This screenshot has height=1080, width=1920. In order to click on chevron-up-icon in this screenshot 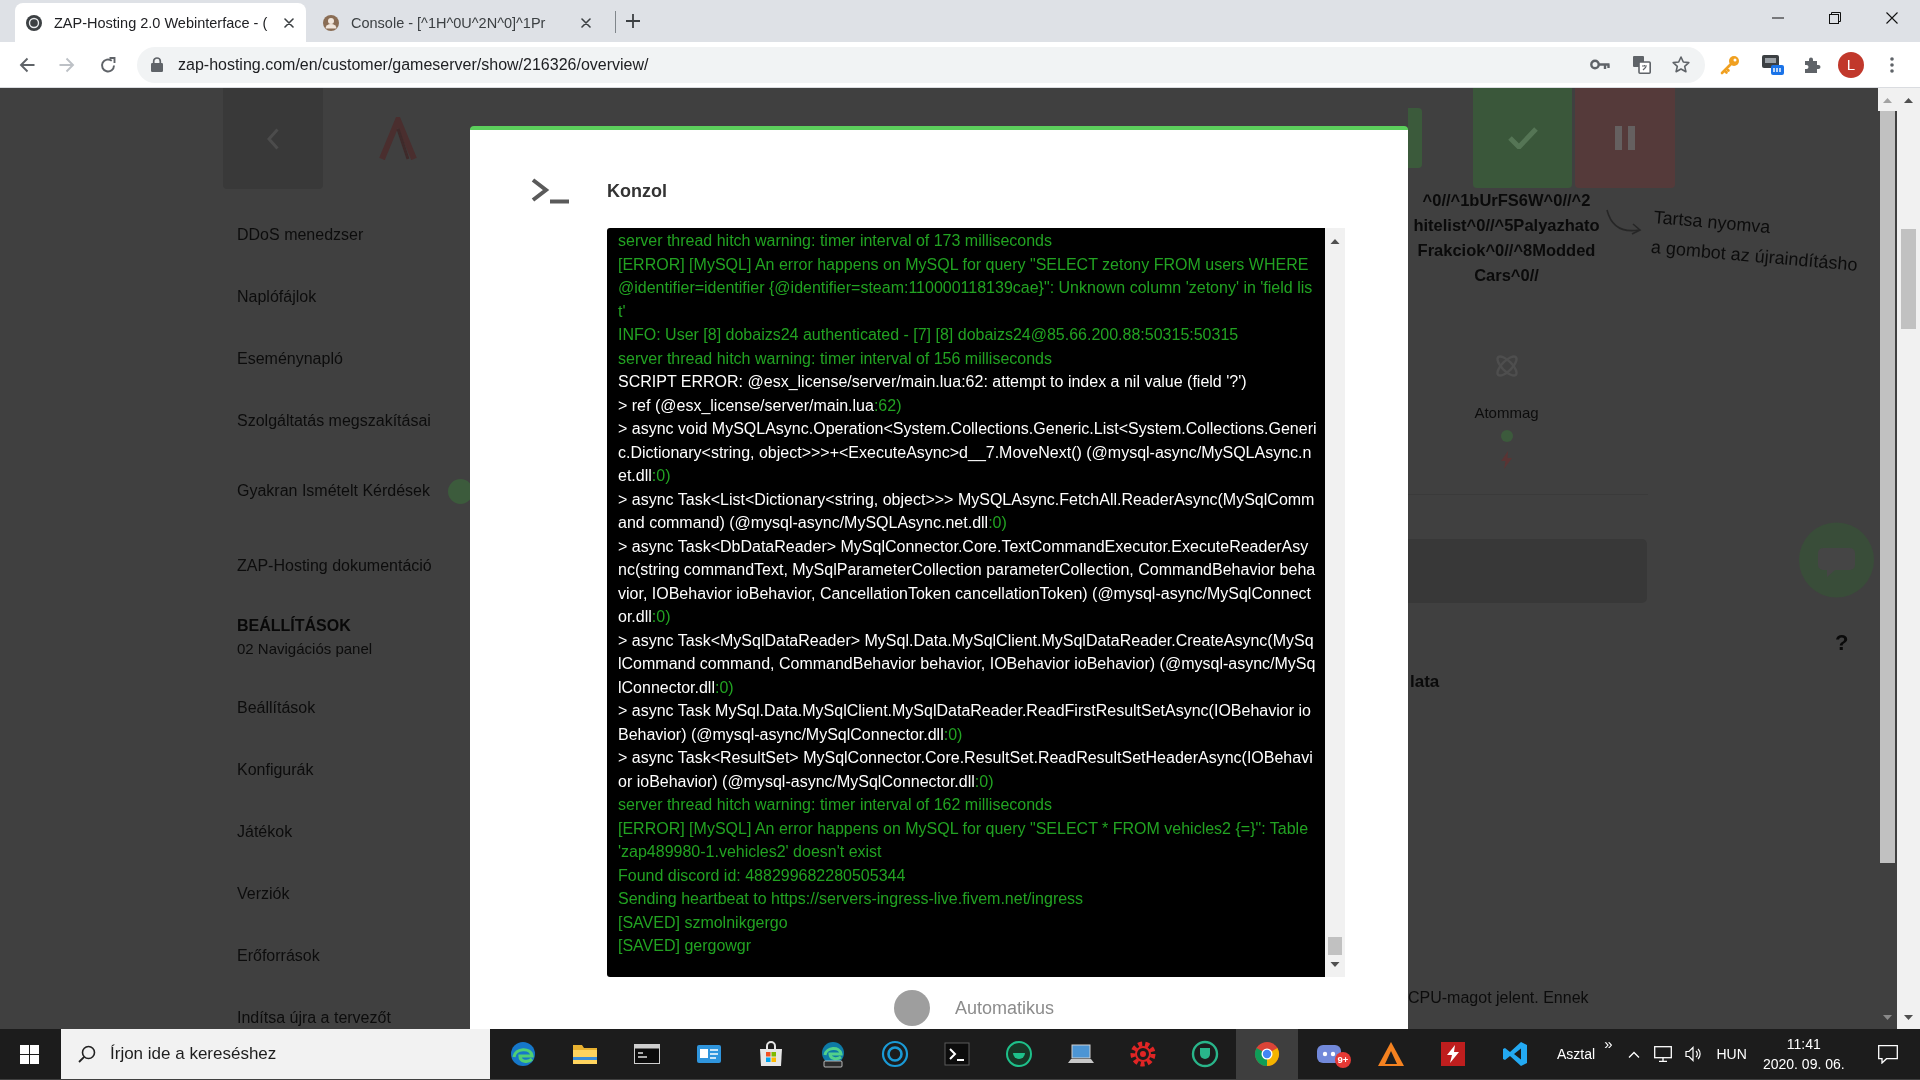, I will do `click(1634, 1054)`.